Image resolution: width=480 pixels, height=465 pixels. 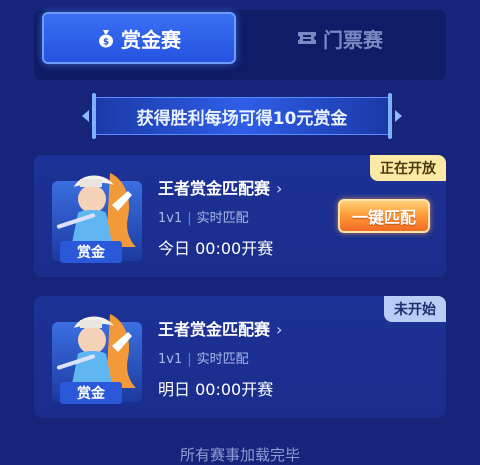 I want to click on tab-ticket-label: 门票赛, so click(x=353, y=39).